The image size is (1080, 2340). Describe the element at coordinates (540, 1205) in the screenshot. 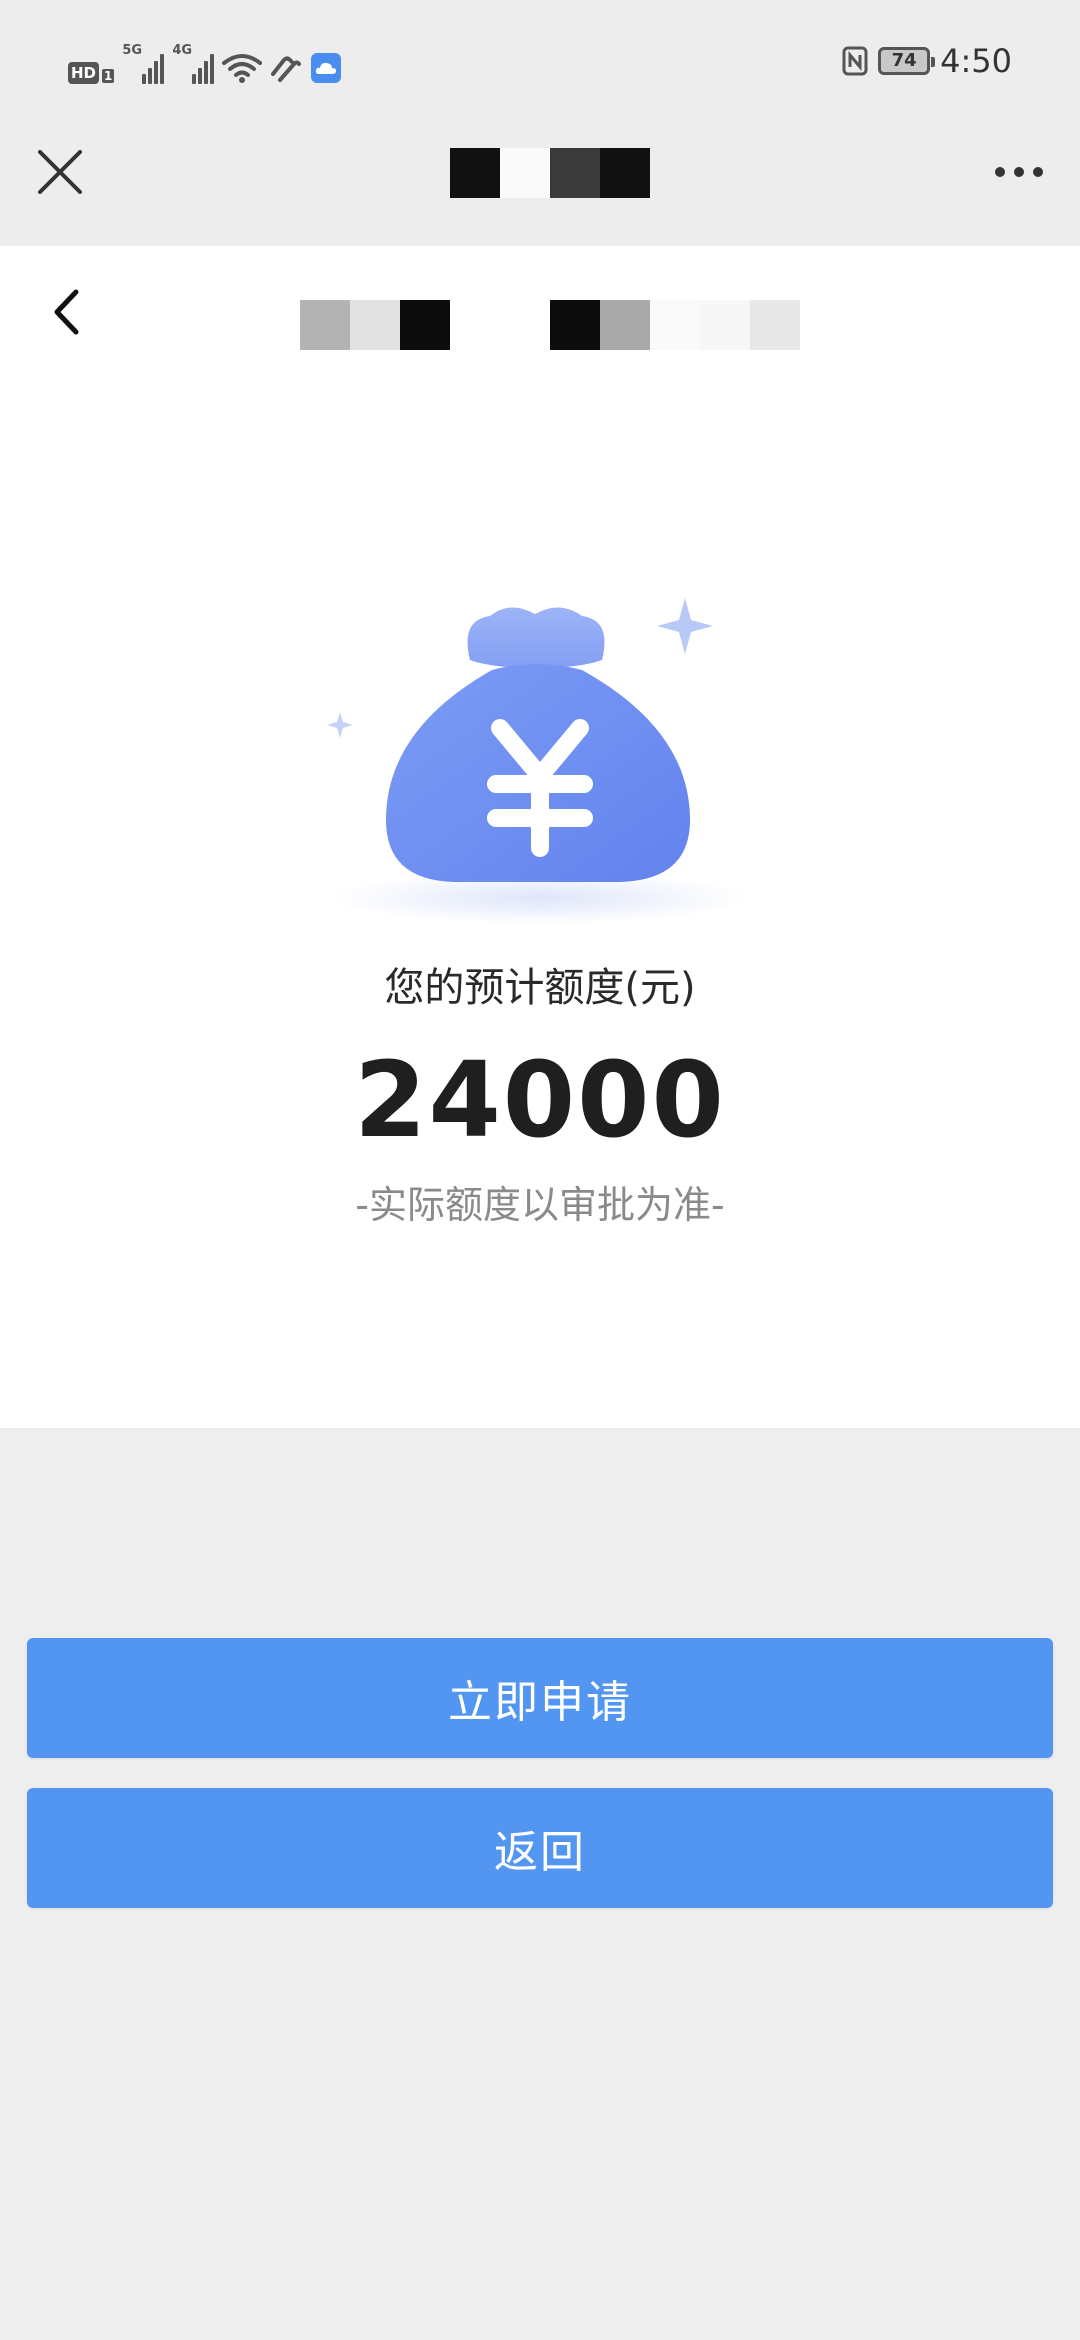

I see `approval-note: -实际额度以审批为准-` at that location.